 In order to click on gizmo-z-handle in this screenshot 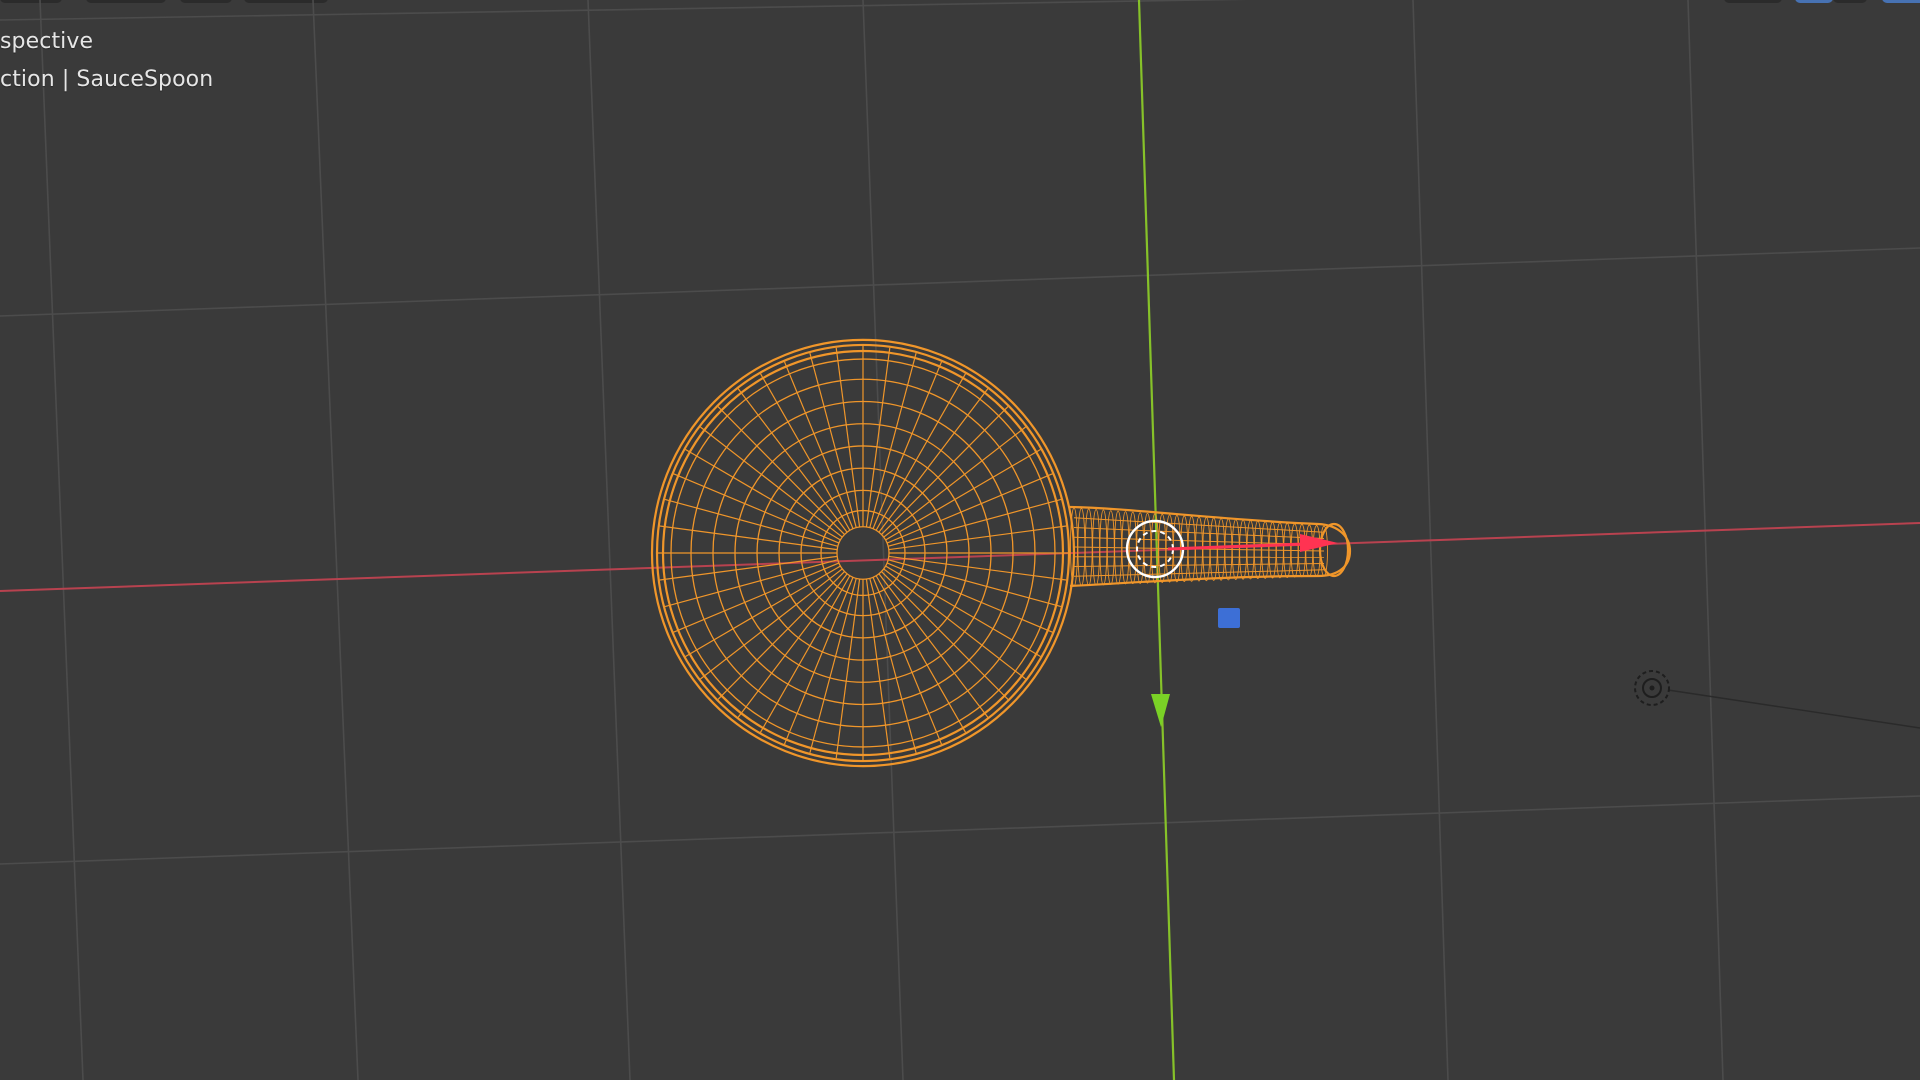, I will do `click(1229, 618)`.